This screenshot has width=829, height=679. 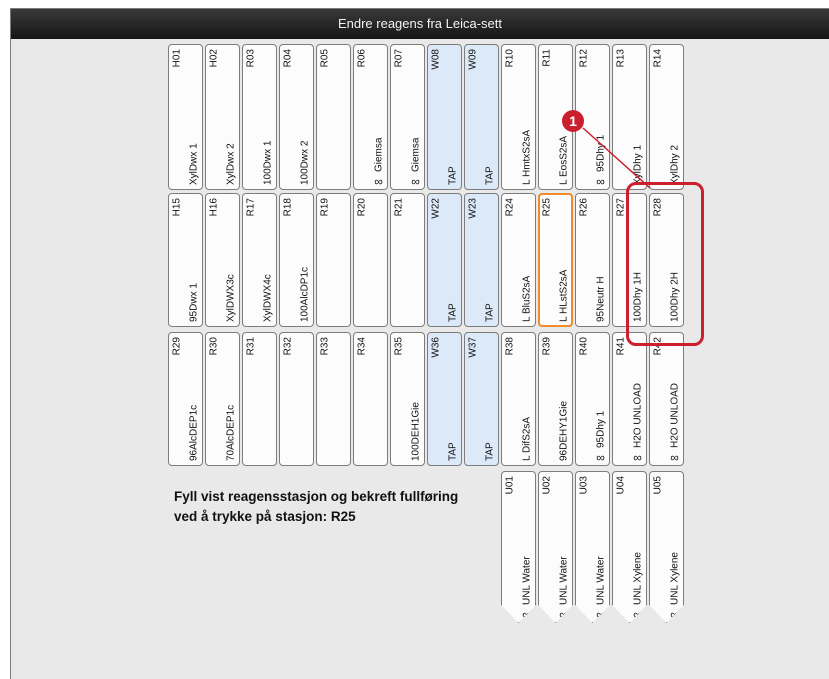 I want to click on station-h02: H02 XylDwx 2, so click(x=222, y=117).